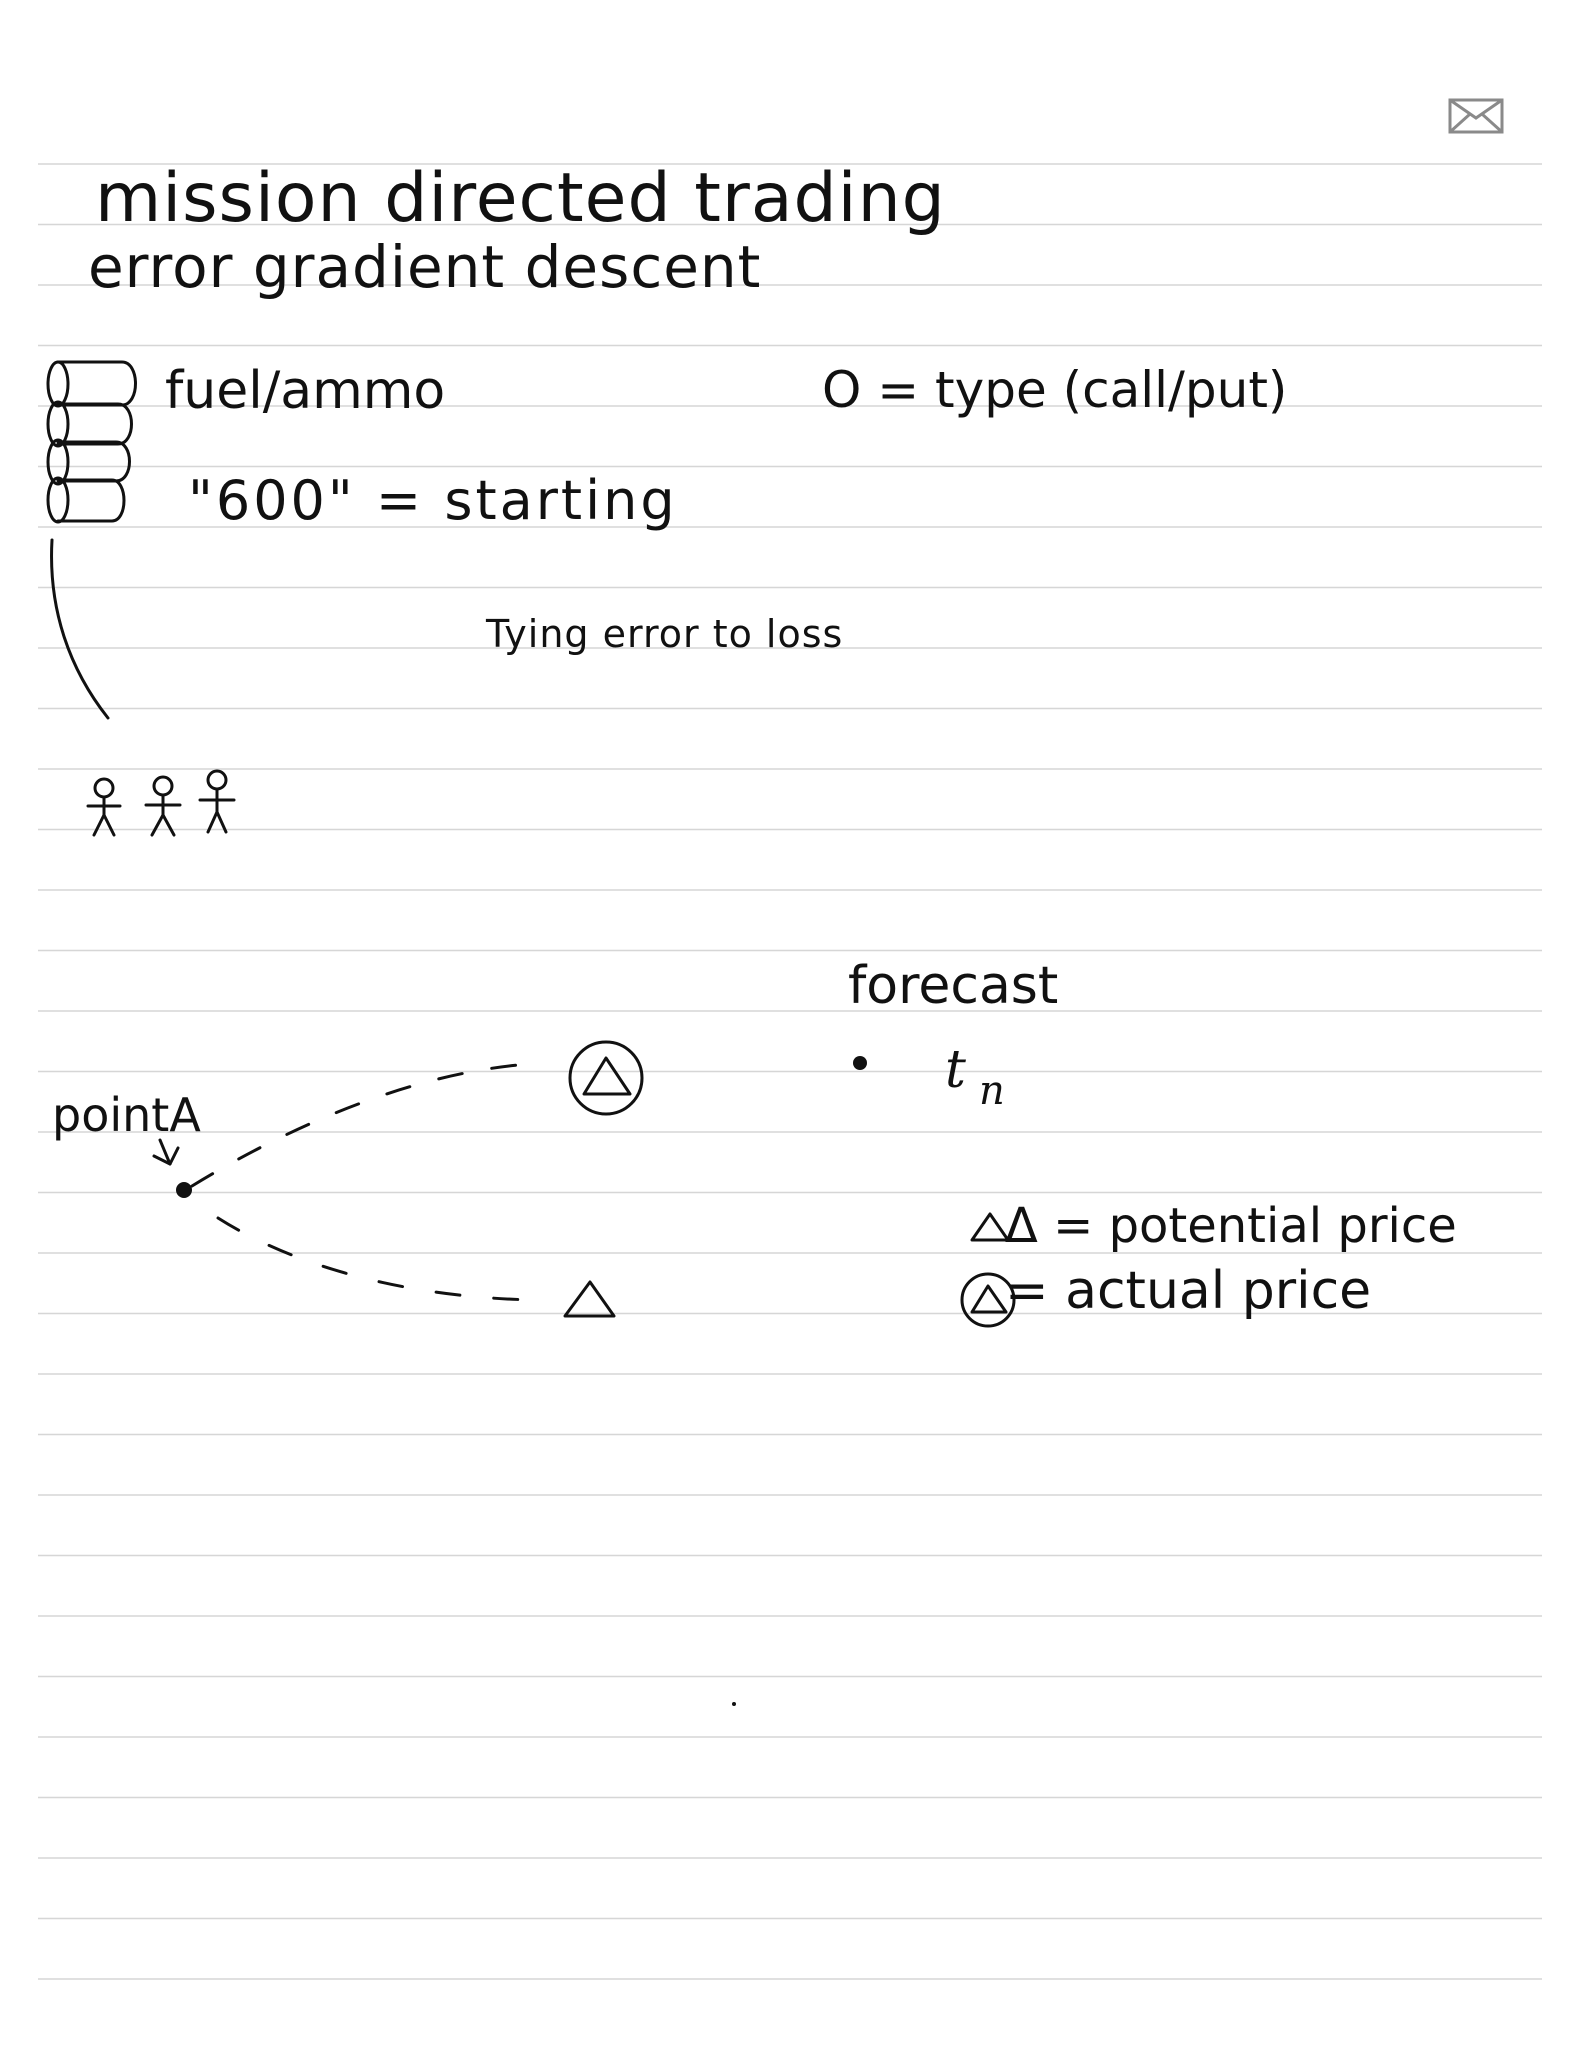 The image size is (1581, 2048). What do you see at coordinates (80, 629) in the screenshot?
I see `curved-stroke` at bounding box center [80, 629].